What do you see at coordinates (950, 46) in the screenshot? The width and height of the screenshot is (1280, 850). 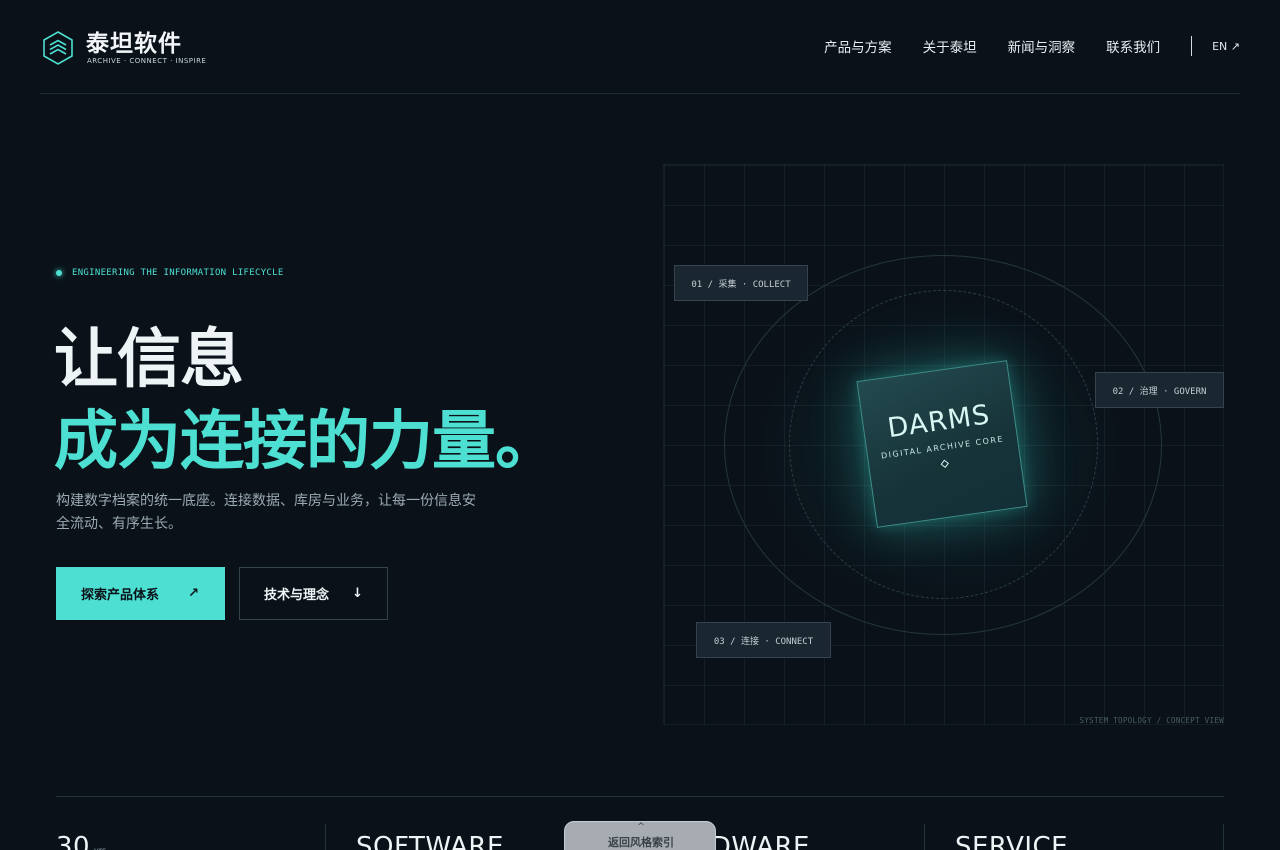 I see `nav-about: 关于泰坦` at bounding box center [950, 46].